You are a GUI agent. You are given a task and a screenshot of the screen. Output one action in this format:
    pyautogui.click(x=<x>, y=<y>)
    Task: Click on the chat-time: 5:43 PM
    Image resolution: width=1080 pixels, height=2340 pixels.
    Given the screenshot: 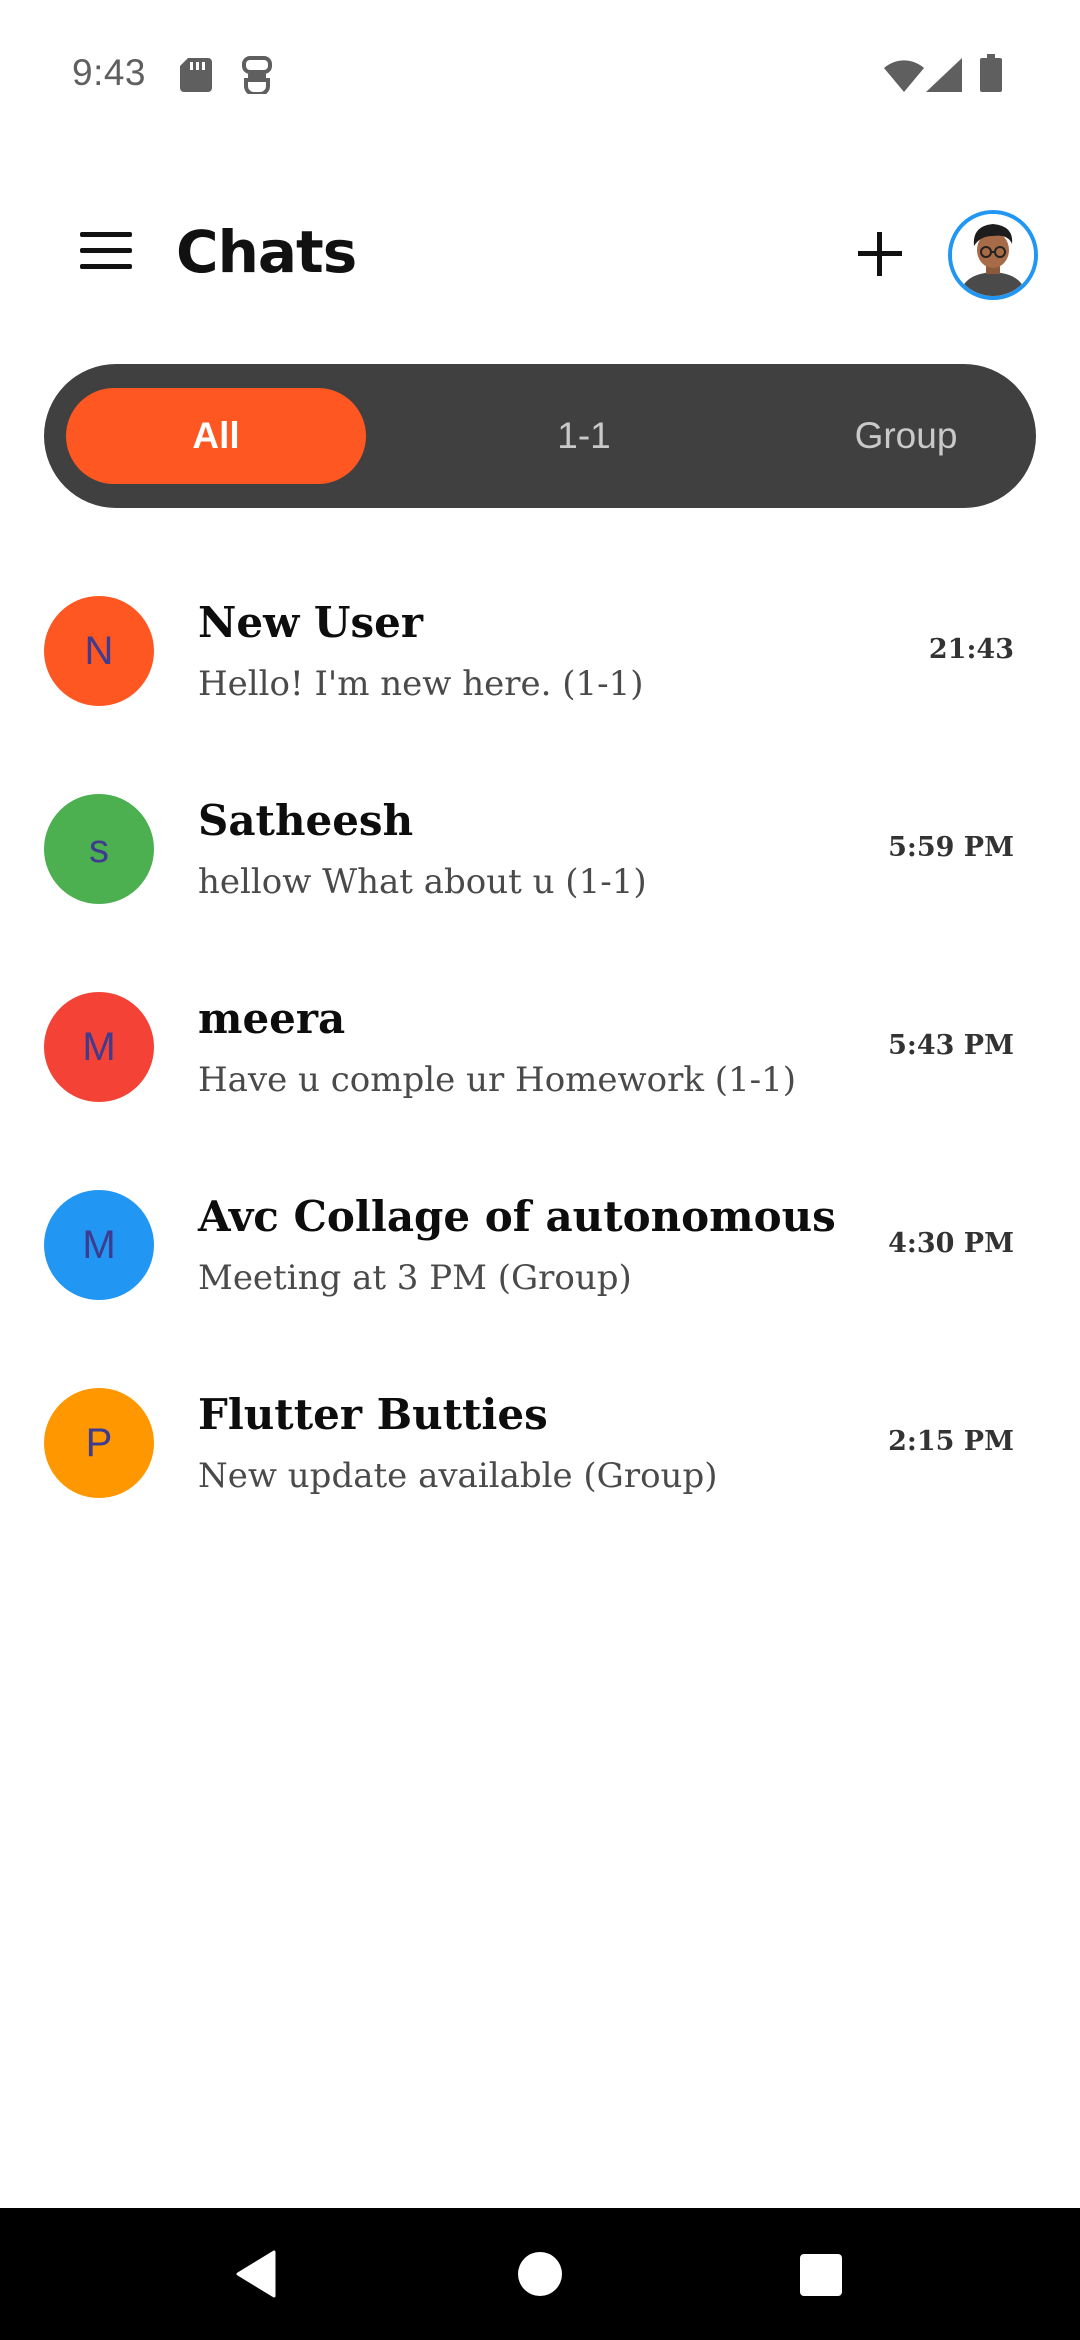 What is the action you would take?
    pyautogui.click(x=951, y=1045)
    